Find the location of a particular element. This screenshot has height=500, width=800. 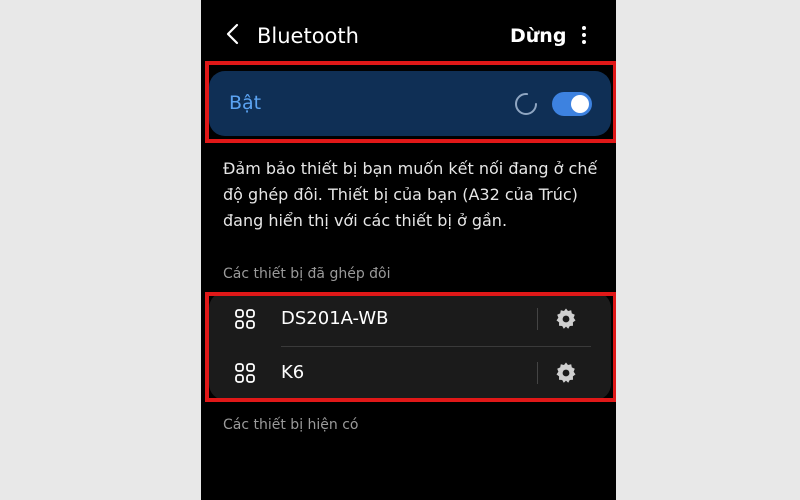

paired-section-label: Các thiết bị đã ghép đôi is located at coordinates (307, 274).